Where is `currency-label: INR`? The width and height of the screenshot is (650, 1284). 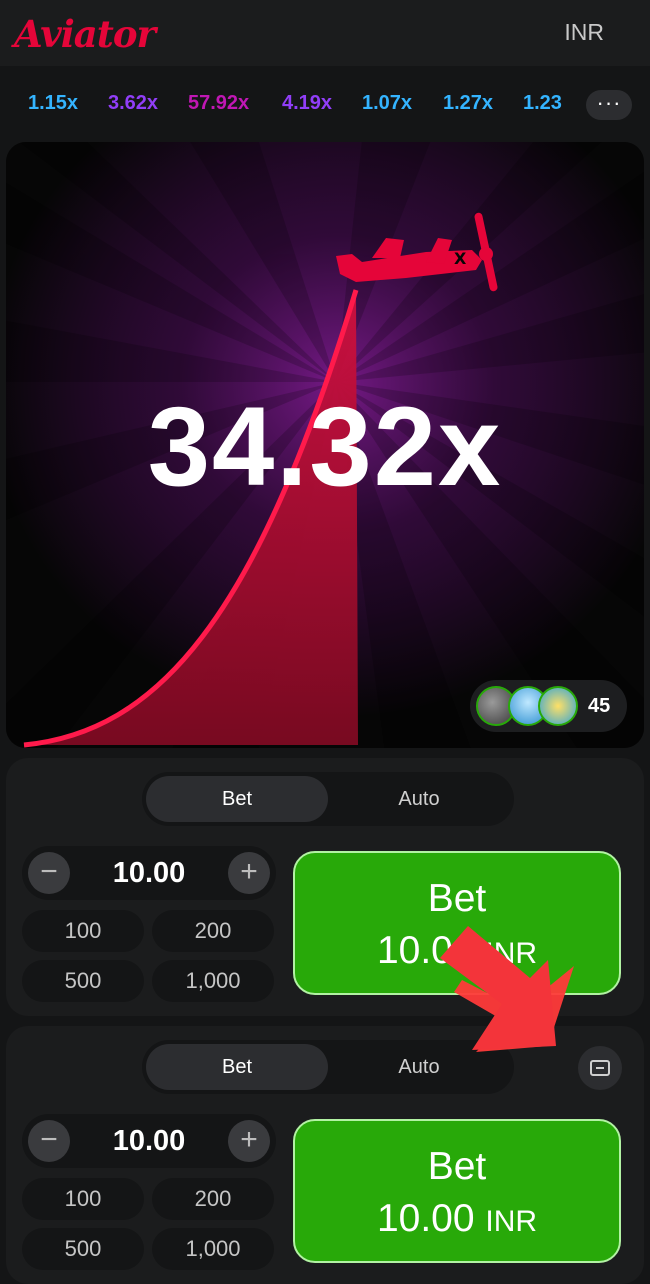 currency-label: INR is located at coordinates (584, 32).